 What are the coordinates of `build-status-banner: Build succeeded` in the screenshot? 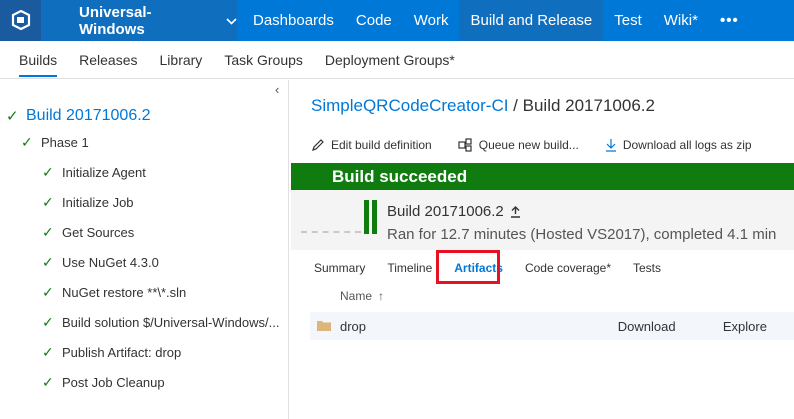 It's located at (542, 176).